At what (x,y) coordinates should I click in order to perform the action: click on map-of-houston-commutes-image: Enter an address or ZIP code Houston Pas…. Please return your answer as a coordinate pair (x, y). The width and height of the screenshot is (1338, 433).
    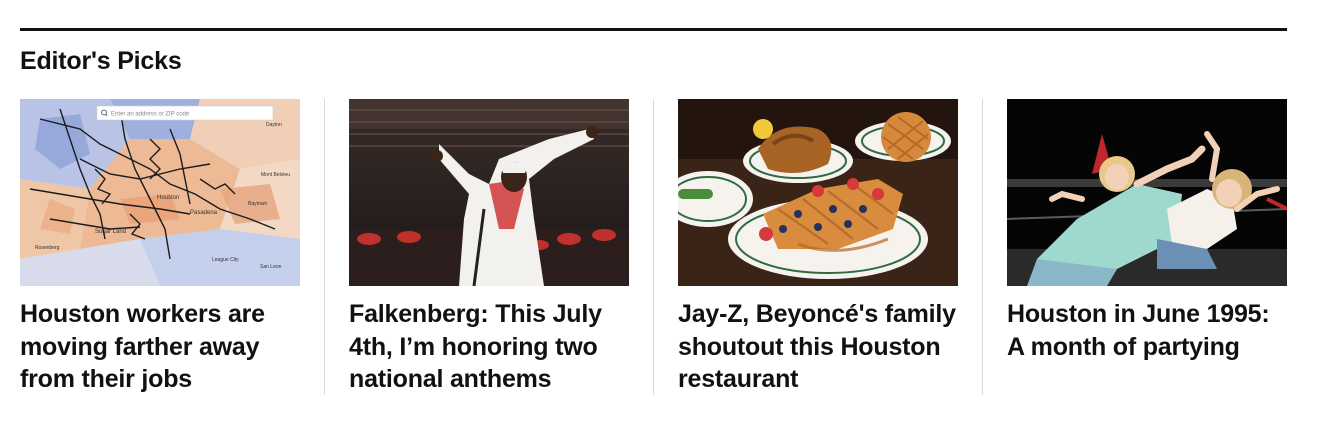
    Looking at the image, I should click on (160, 192).